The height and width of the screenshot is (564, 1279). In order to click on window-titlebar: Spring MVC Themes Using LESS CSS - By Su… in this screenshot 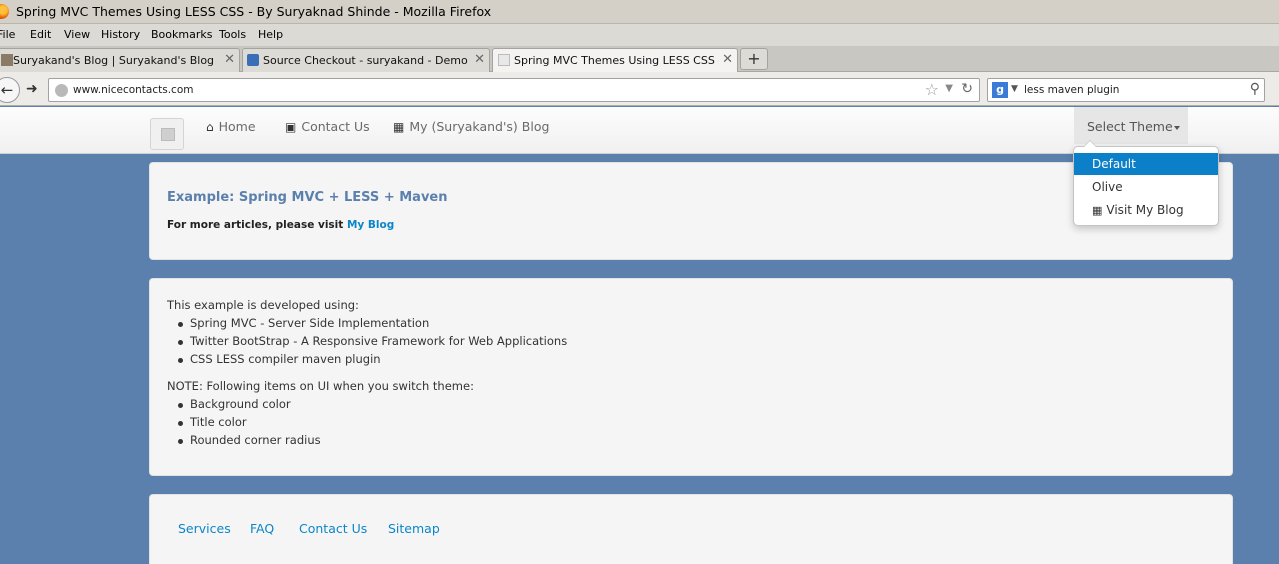, I will do `click(639, 12)`.